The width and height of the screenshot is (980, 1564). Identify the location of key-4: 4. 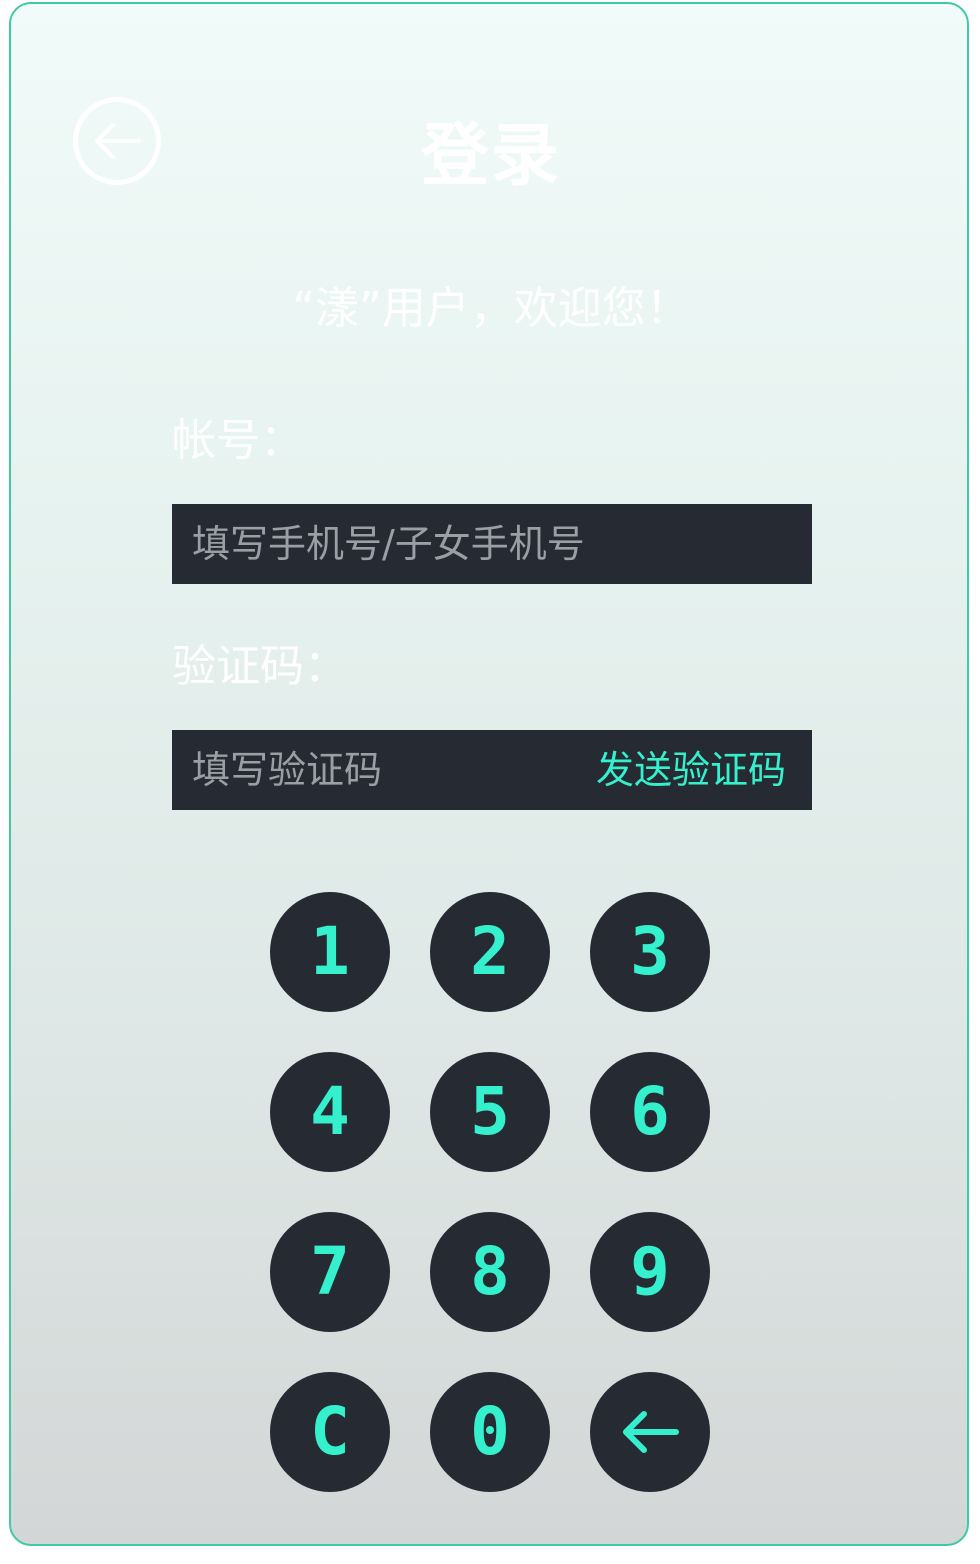
(330, 1112).